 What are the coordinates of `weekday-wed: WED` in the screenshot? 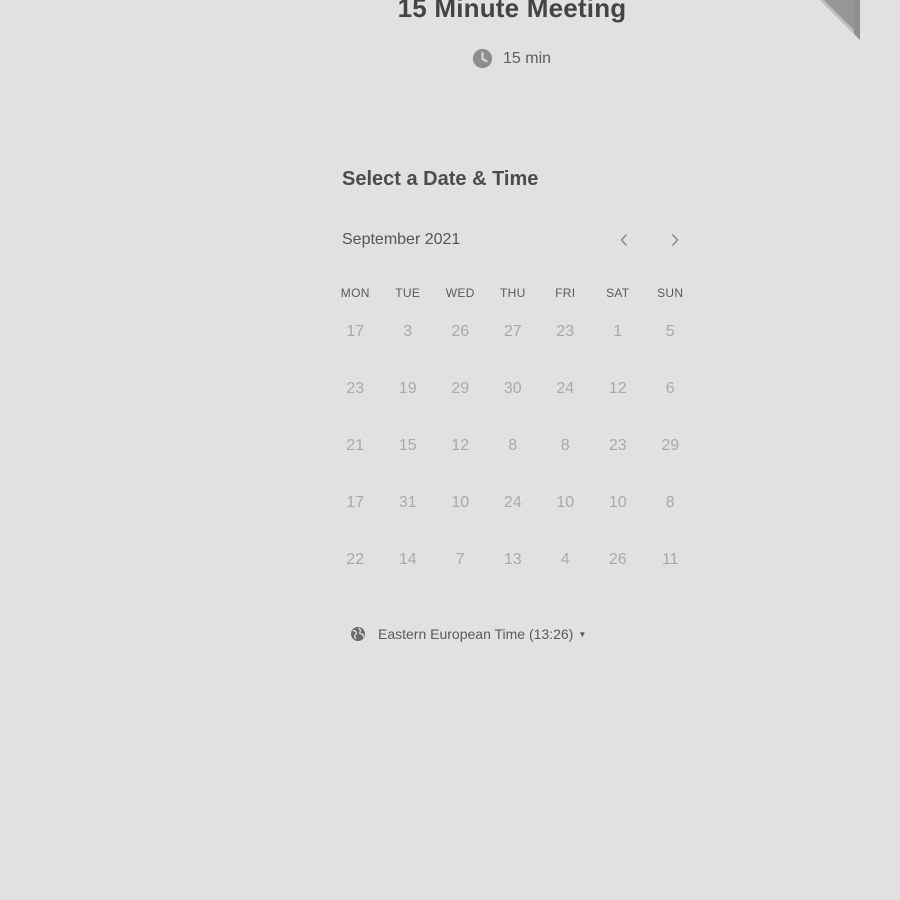 It's located at (460, 292).